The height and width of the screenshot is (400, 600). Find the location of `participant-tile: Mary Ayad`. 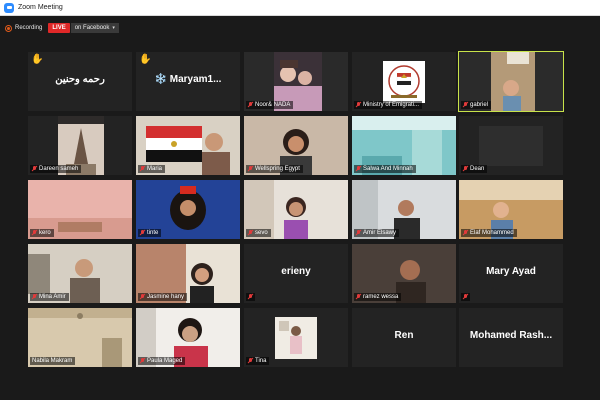

participant-tile: Mary Ayad is located at coordinates (511, 273).